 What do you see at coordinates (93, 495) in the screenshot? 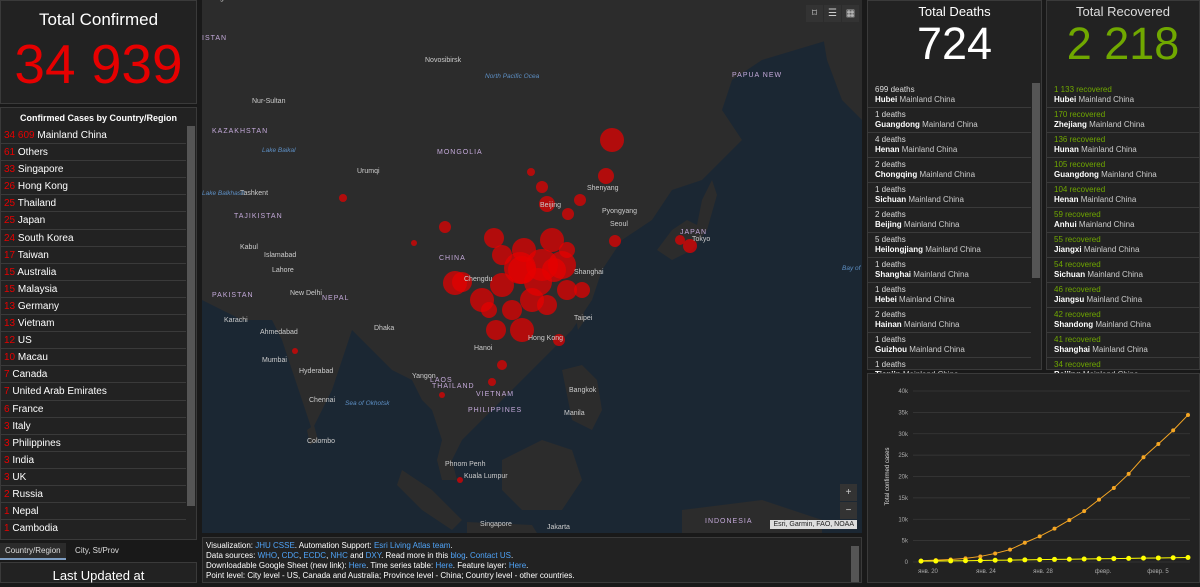
I see `country-list-item: 2 Russia` at bounding box center [93, 495].